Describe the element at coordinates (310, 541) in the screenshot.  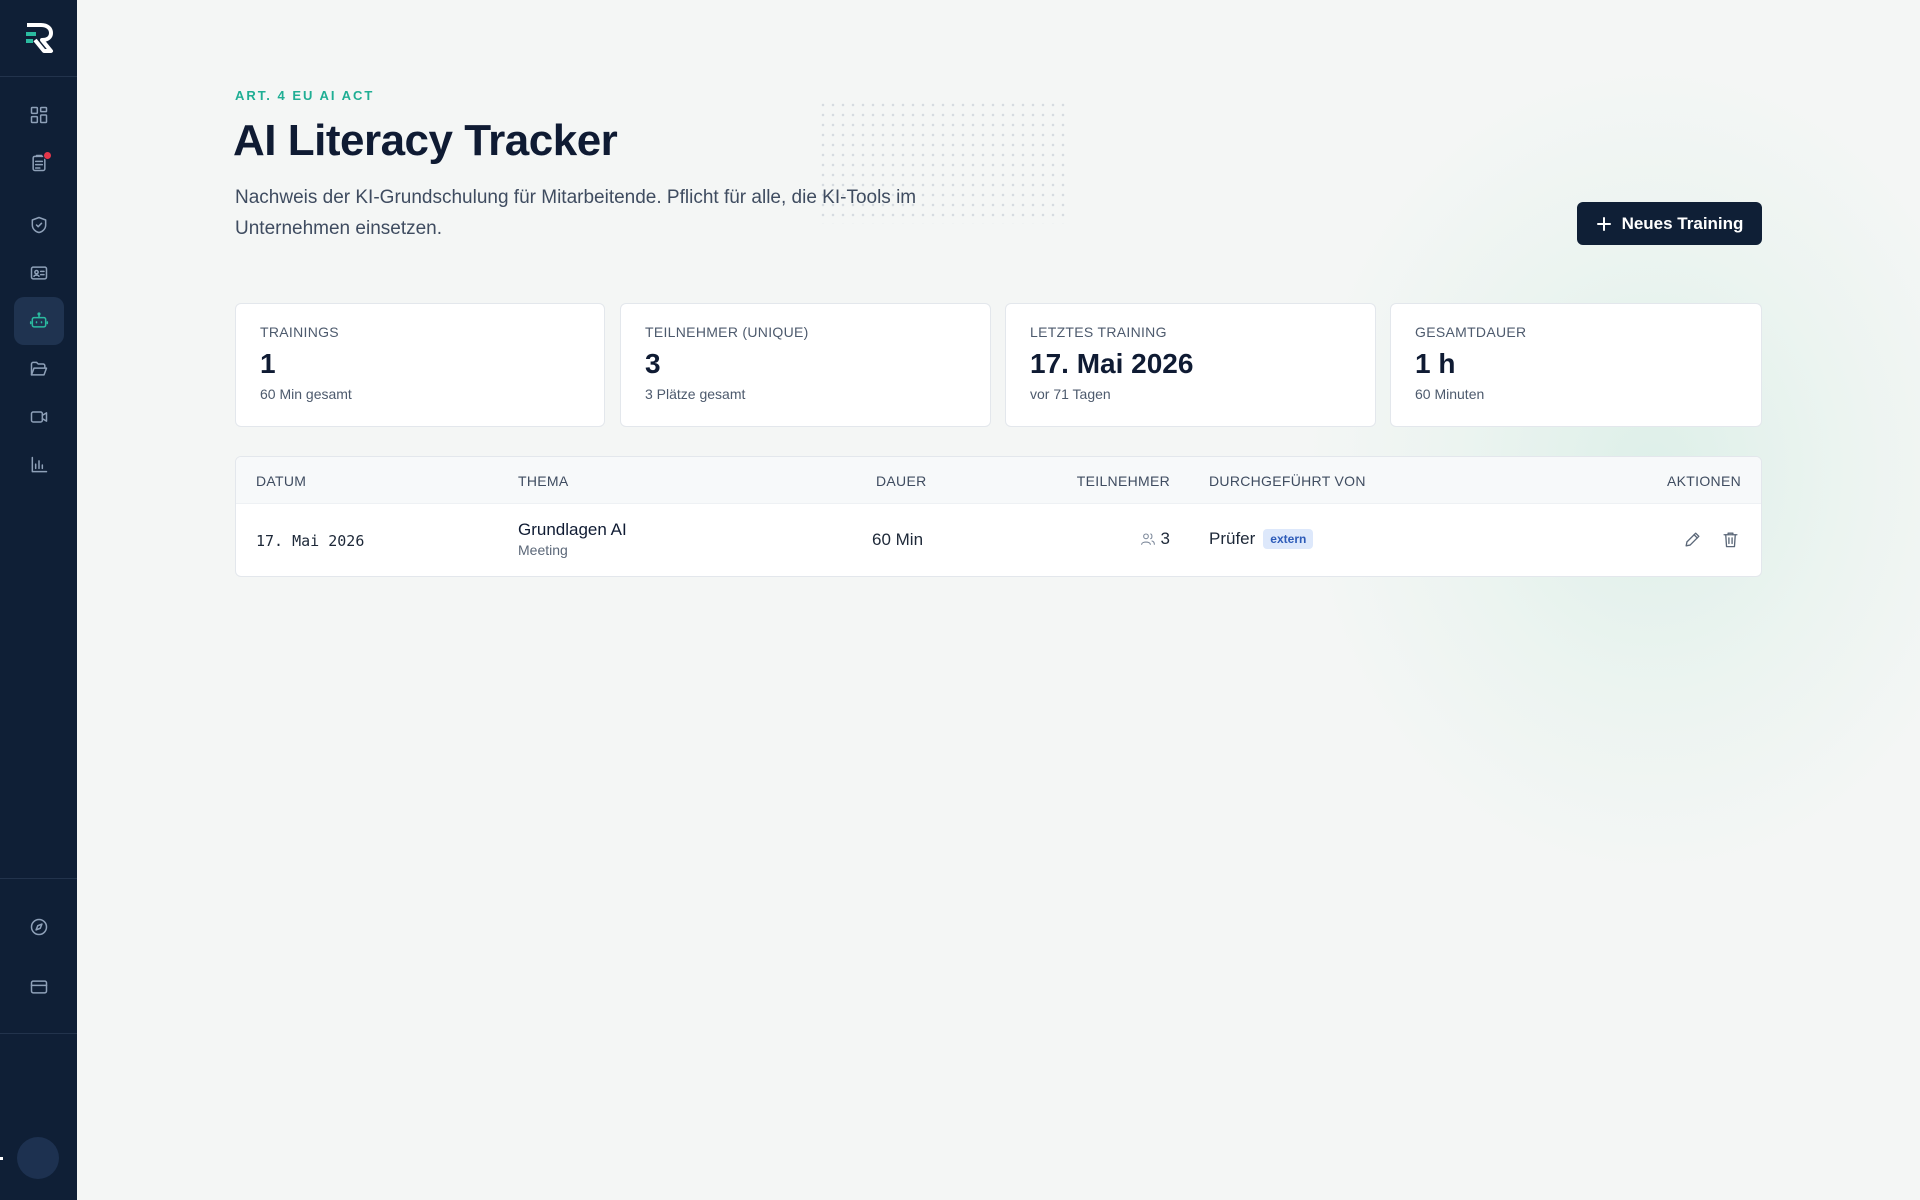
I see `training-date: 17. Mai 2026` at that location.